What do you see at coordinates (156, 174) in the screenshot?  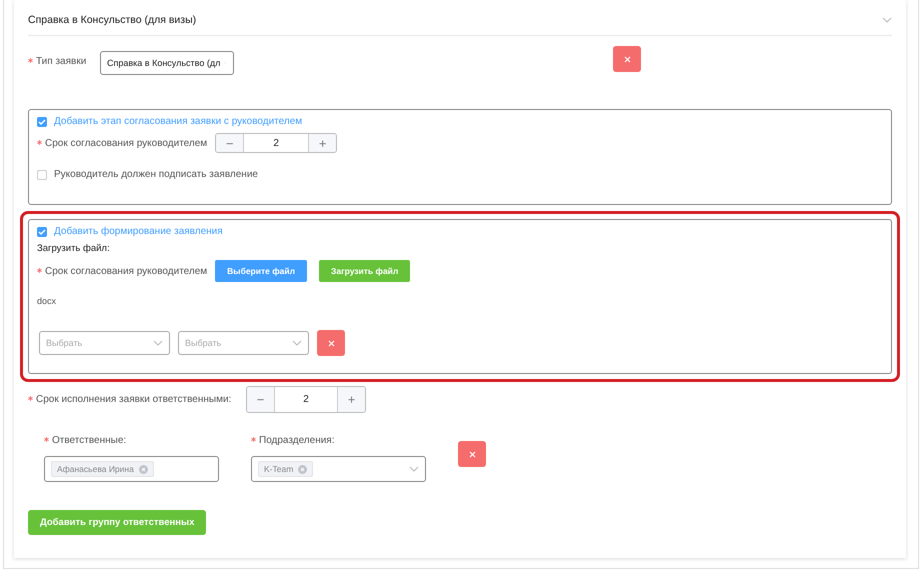 I see `checkbox-label: Руководитель должен подписать заявление` at bounding box center [156, 174].